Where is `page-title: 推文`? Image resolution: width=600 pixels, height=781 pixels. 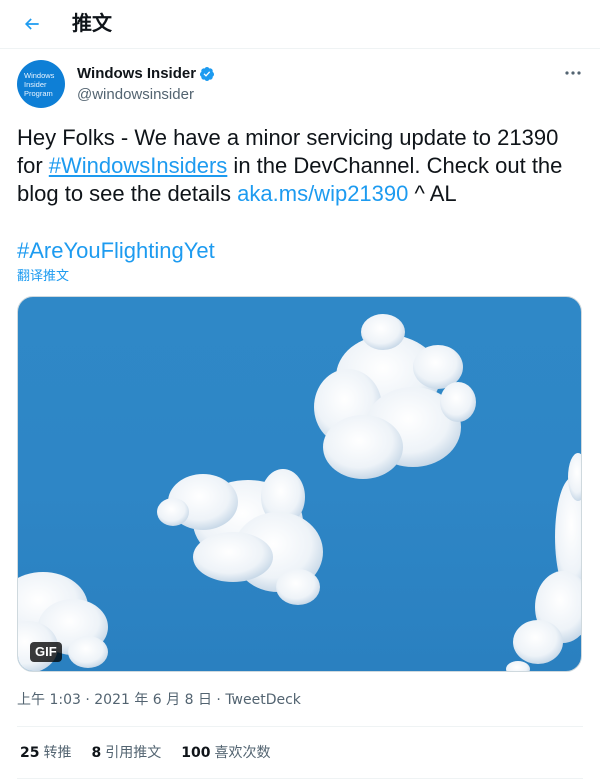 page-title: 推文 is located at coordinates (92, 23).